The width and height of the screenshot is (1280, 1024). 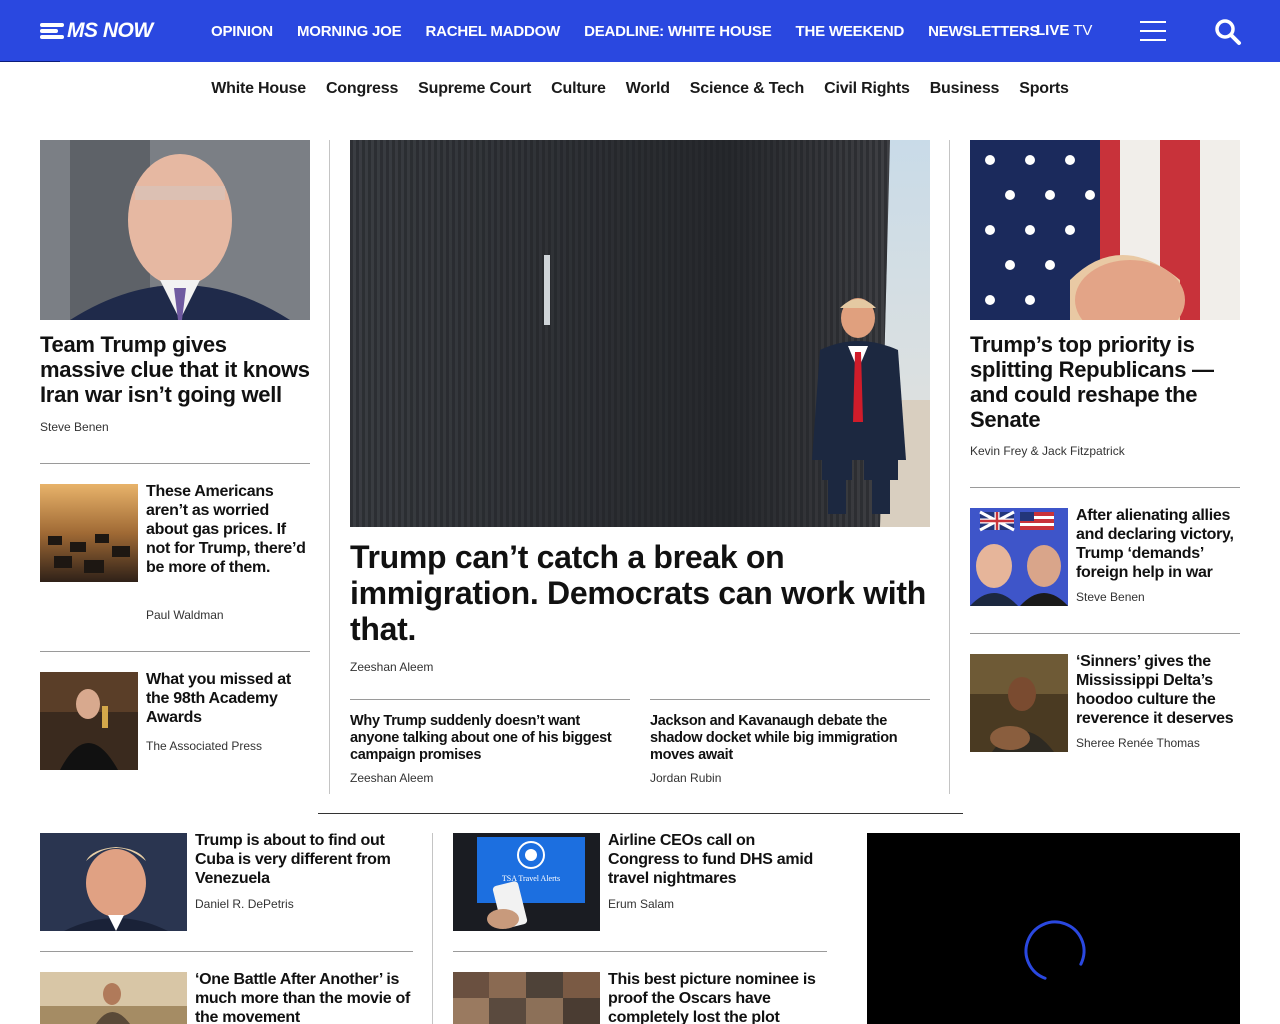 What do you see at coordinates (242, 31) in the screenshot?
I see `nav-item-opinion: OPINION` at bounding box center [242, 31].